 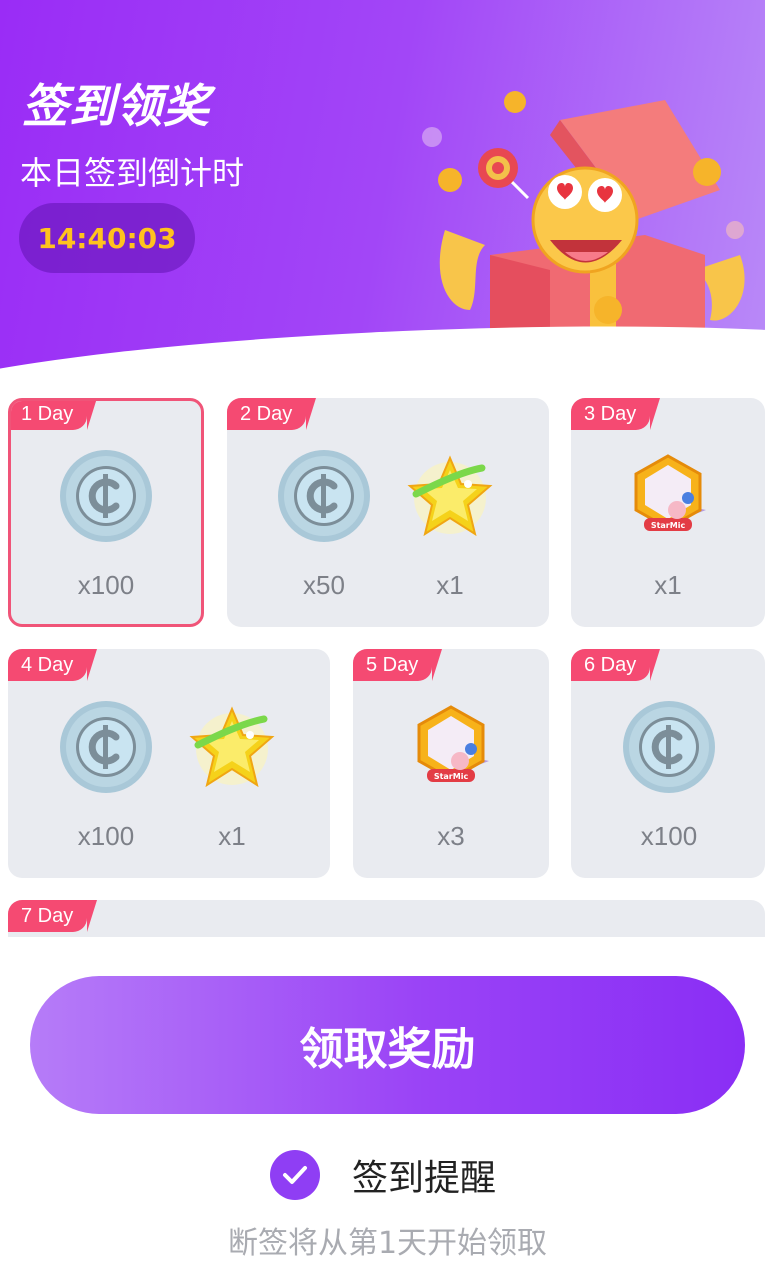 What do you see at coordinates (616, 414) in the screenshot?
I see `day-tag: 3 Day` at bounding box center [616, 414].